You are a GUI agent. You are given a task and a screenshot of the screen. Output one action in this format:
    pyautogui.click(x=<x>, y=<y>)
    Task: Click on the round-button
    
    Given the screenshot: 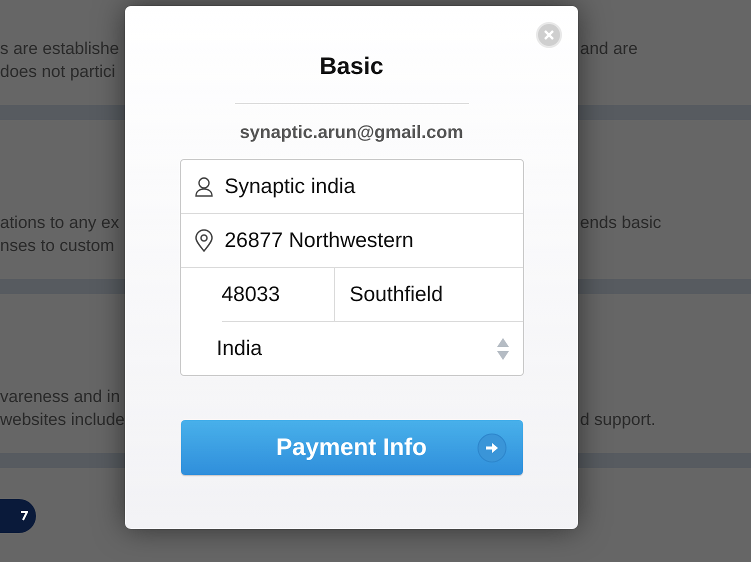 What is the action you would take?
    pyautogui.click(x=18, y=516)
    